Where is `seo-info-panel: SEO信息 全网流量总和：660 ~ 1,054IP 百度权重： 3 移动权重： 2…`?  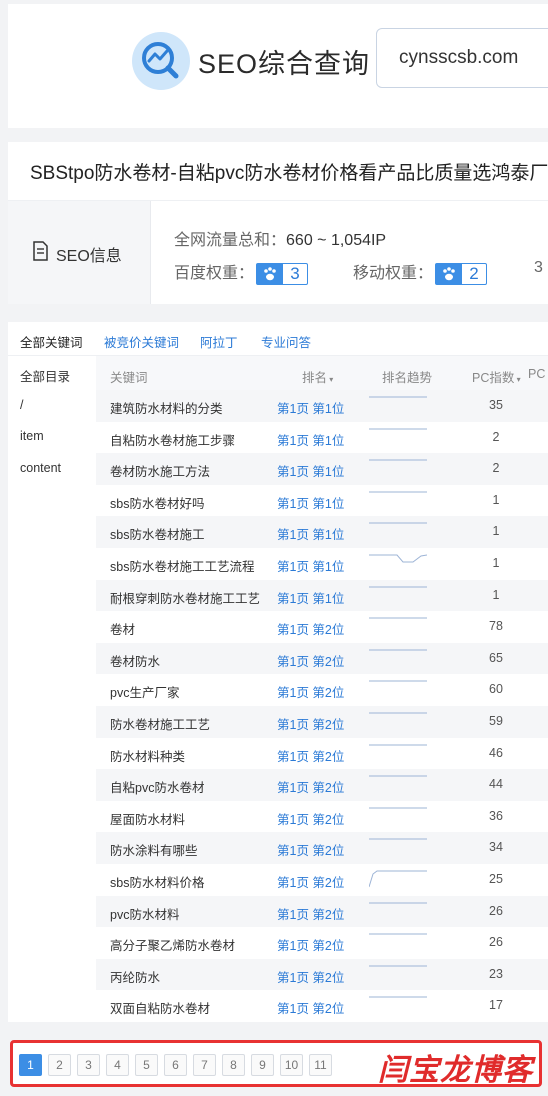 seo-info-panel: SEO信息 全网流量总和：660 ~ 1,054IP 百度权重： 3 移动权重： 2… is located at coordinates (278, 252).